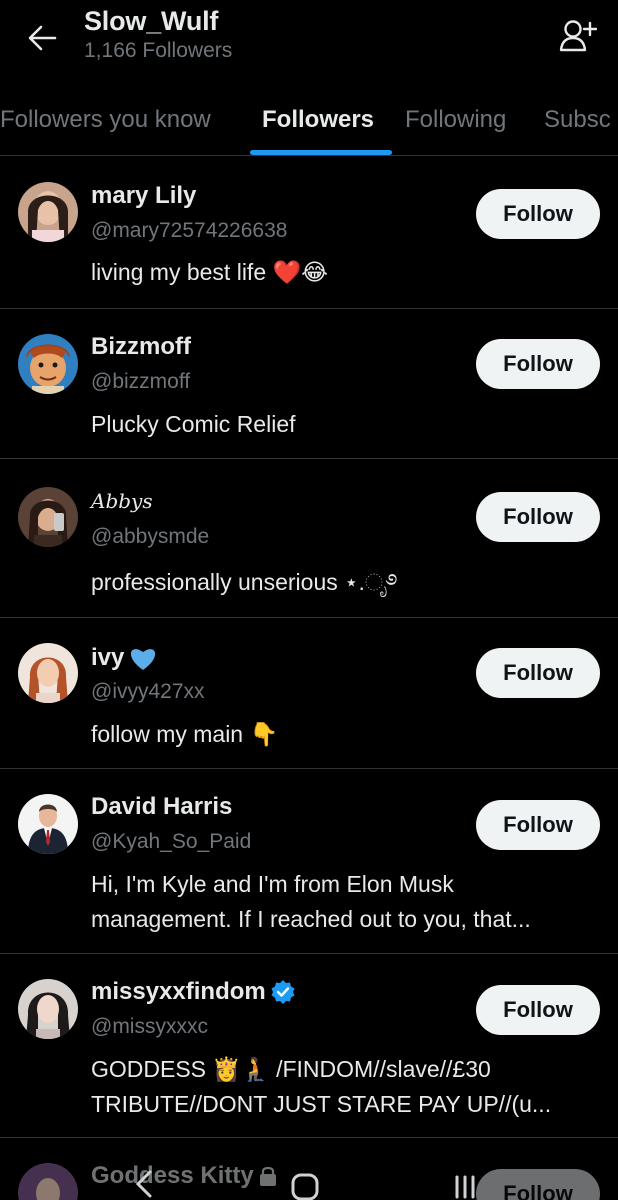 Image resolution: width=618 pixels, height=1200 pixels. What do you see at coordinates (151, 21) in the screenshot?
I see `profile-title: Slow_Wulf` at bounding box center [151, 21].